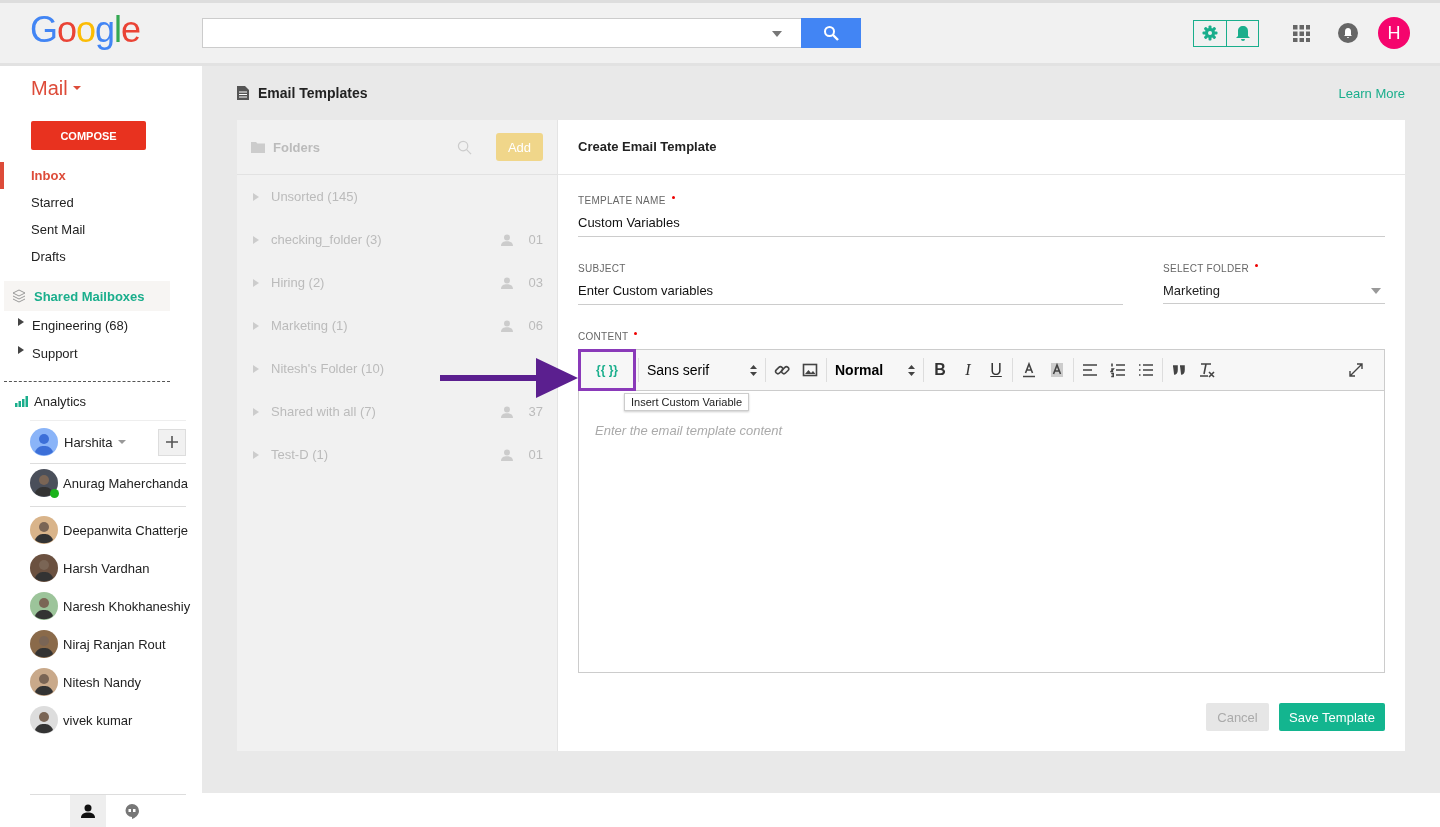  What do you see at coordinates (1206, 268) in the screenshot?
I see `field-label: SELECT FOLDER` at bounding box center [1206, 268].